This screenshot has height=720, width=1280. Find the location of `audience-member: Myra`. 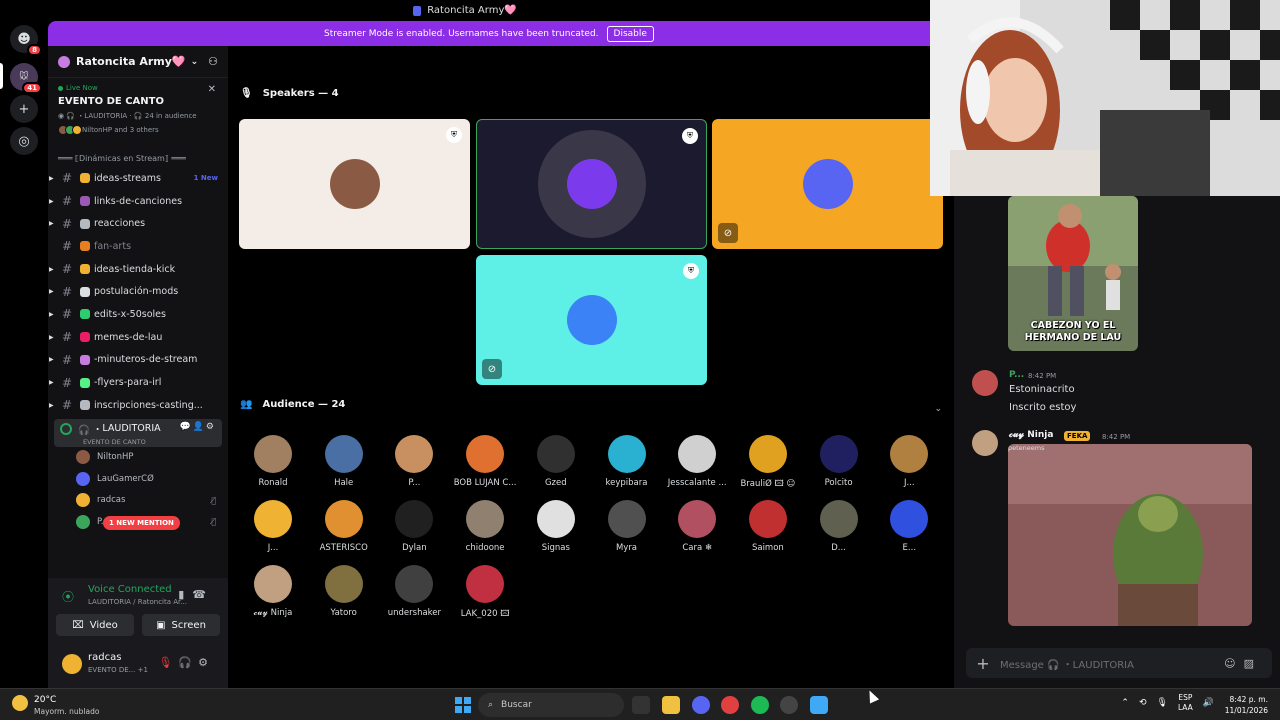

audience-member: Myra is located at coordinates (627, 526).